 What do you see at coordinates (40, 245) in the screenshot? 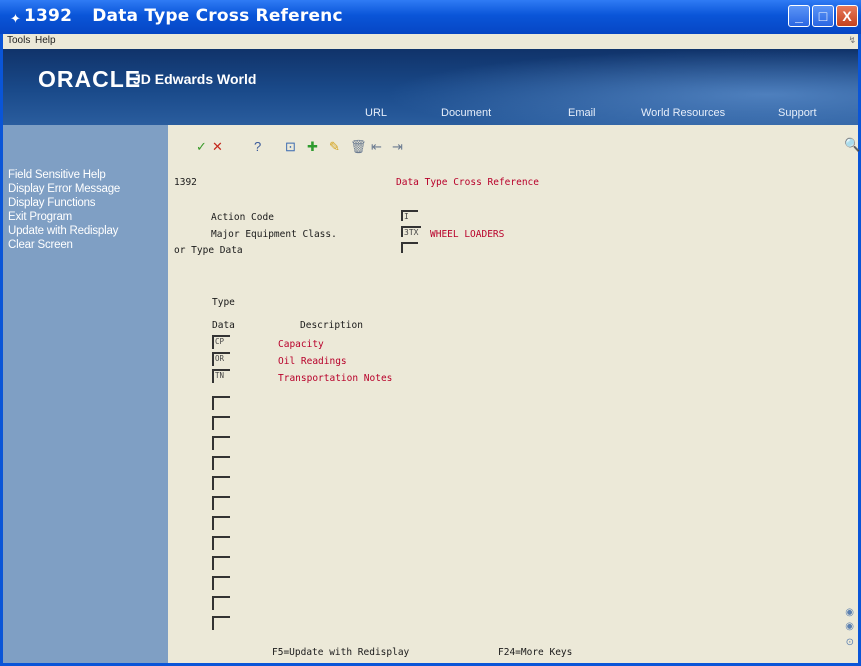
I see `exit-clear-screen: Clear Screen` at bounding box center [40, 245].